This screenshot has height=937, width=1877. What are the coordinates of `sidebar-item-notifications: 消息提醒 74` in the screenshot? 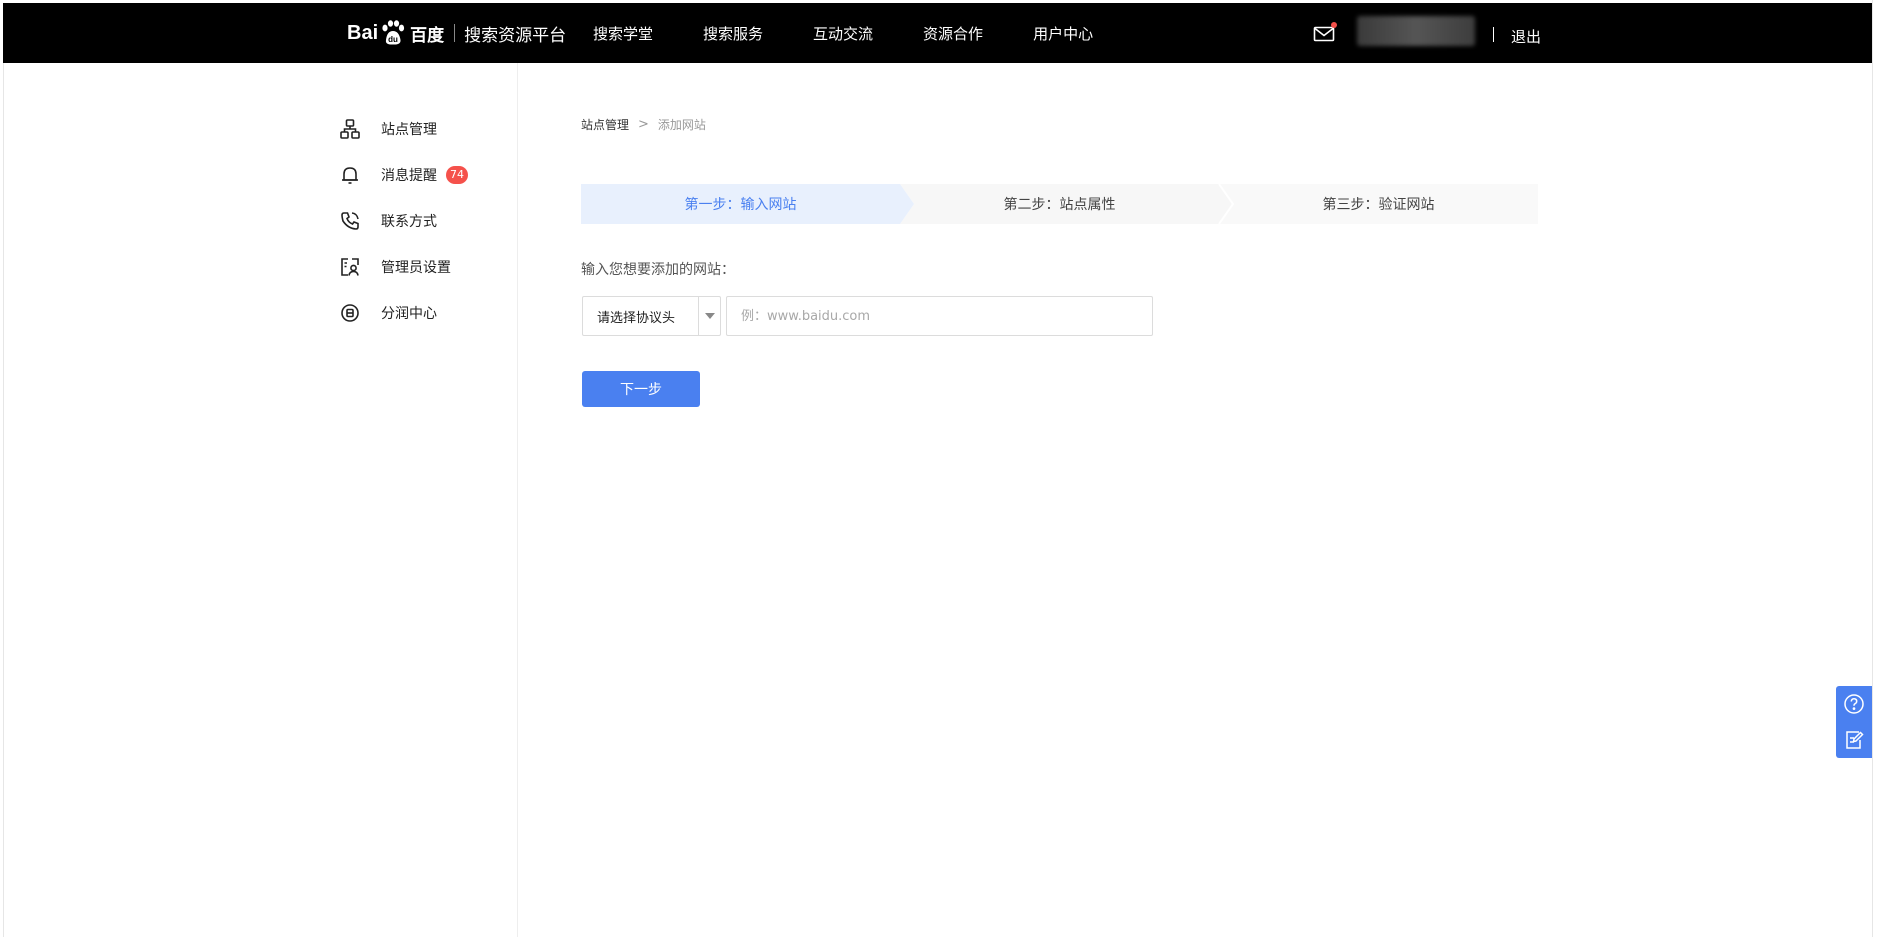 It's located at (403, 175).